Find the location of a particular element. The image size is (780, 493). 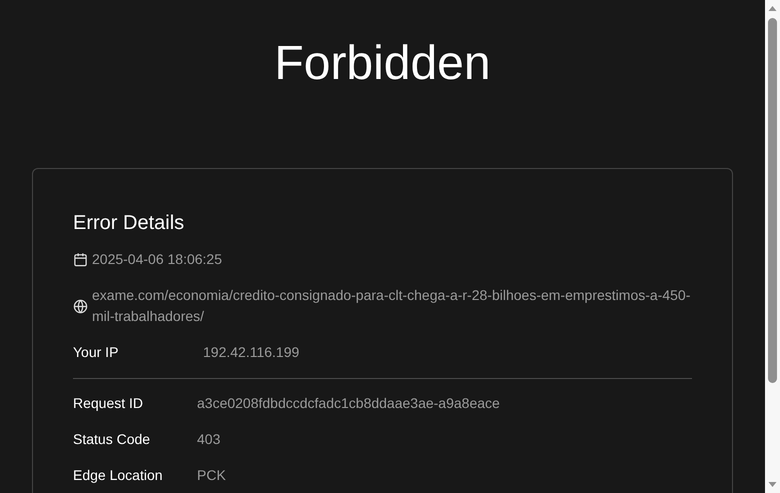

field-value: 192.42.116.199 is located at coordinates (251, 352).